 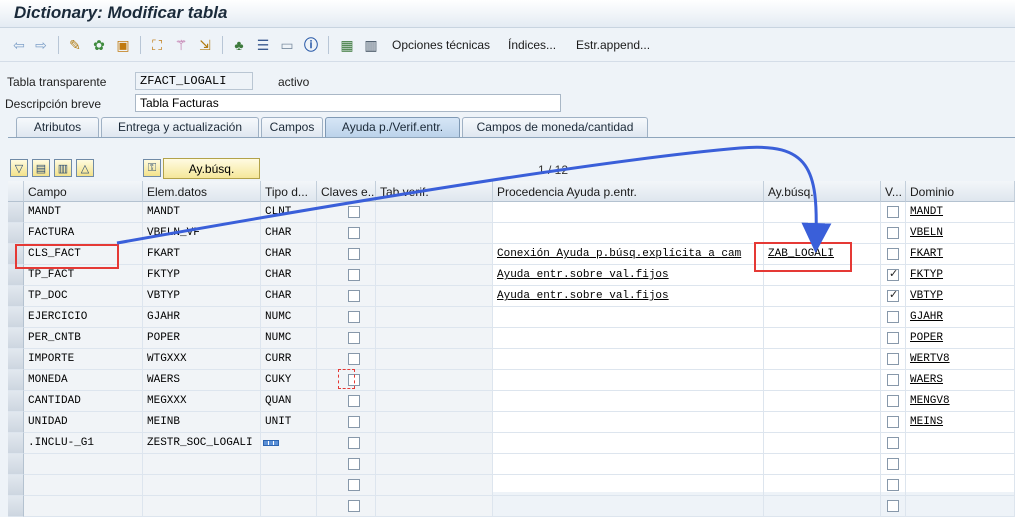 I want to click on activate-icon: ▣, so click(x=123, y=45).